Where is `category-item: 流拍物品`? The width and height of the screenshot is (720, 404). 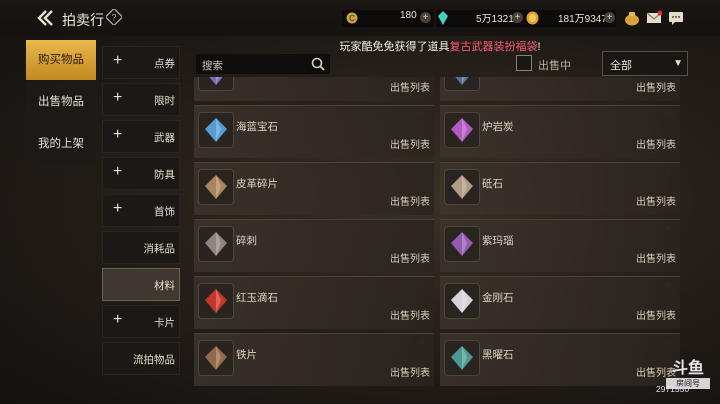 category-item: 流拍物品 is located at coordinates (141, 358).